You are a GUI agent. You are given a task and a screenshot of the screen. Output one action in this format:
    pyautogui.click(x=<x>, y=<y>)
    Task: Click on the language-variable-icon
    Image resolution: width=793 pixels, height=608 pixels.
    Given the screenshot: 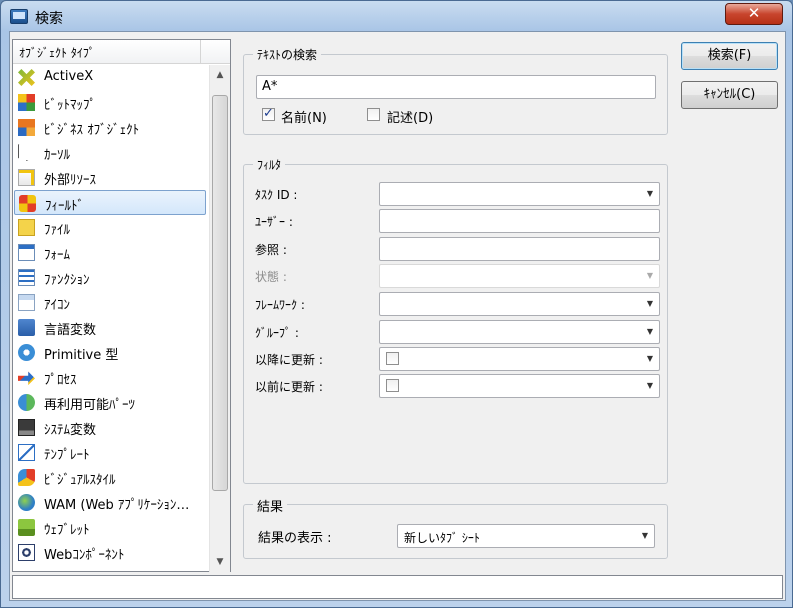 What is the action you would take?
    pyautogui.click(x=26, y=327)
    